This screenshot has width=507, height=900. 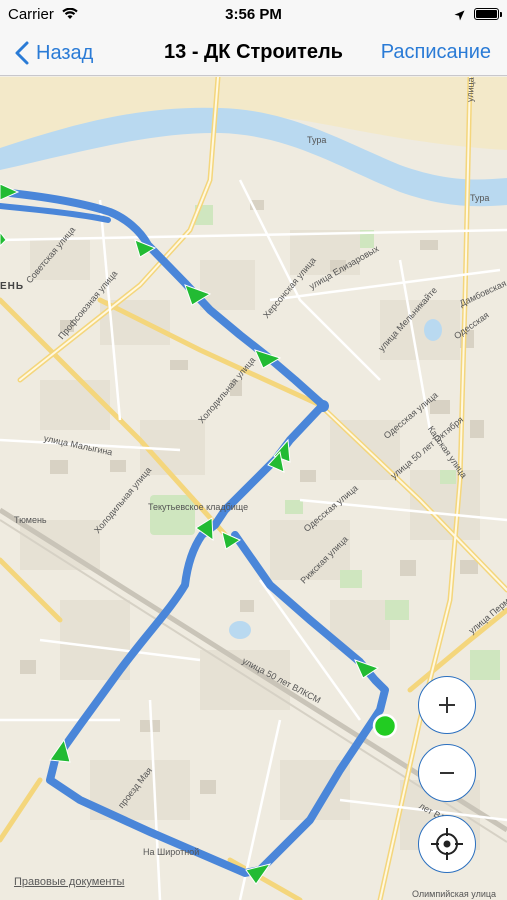 What do you see at coordinates (454, 894) in the screenshot?
I see `map-label: Олимпийская улица` at bounding box center [454, 894].